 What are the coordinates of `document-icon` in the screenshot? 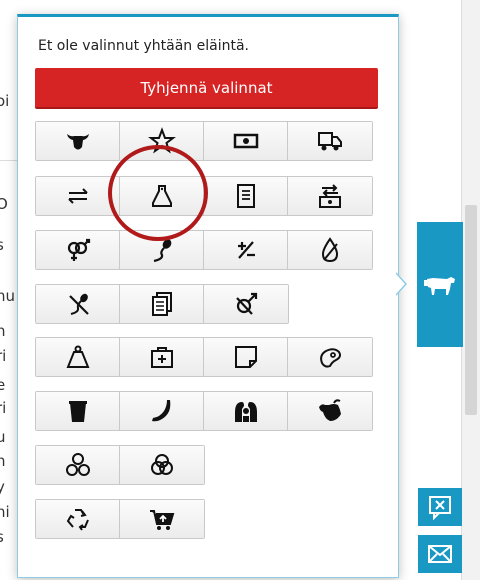 It's located at (245, 196).